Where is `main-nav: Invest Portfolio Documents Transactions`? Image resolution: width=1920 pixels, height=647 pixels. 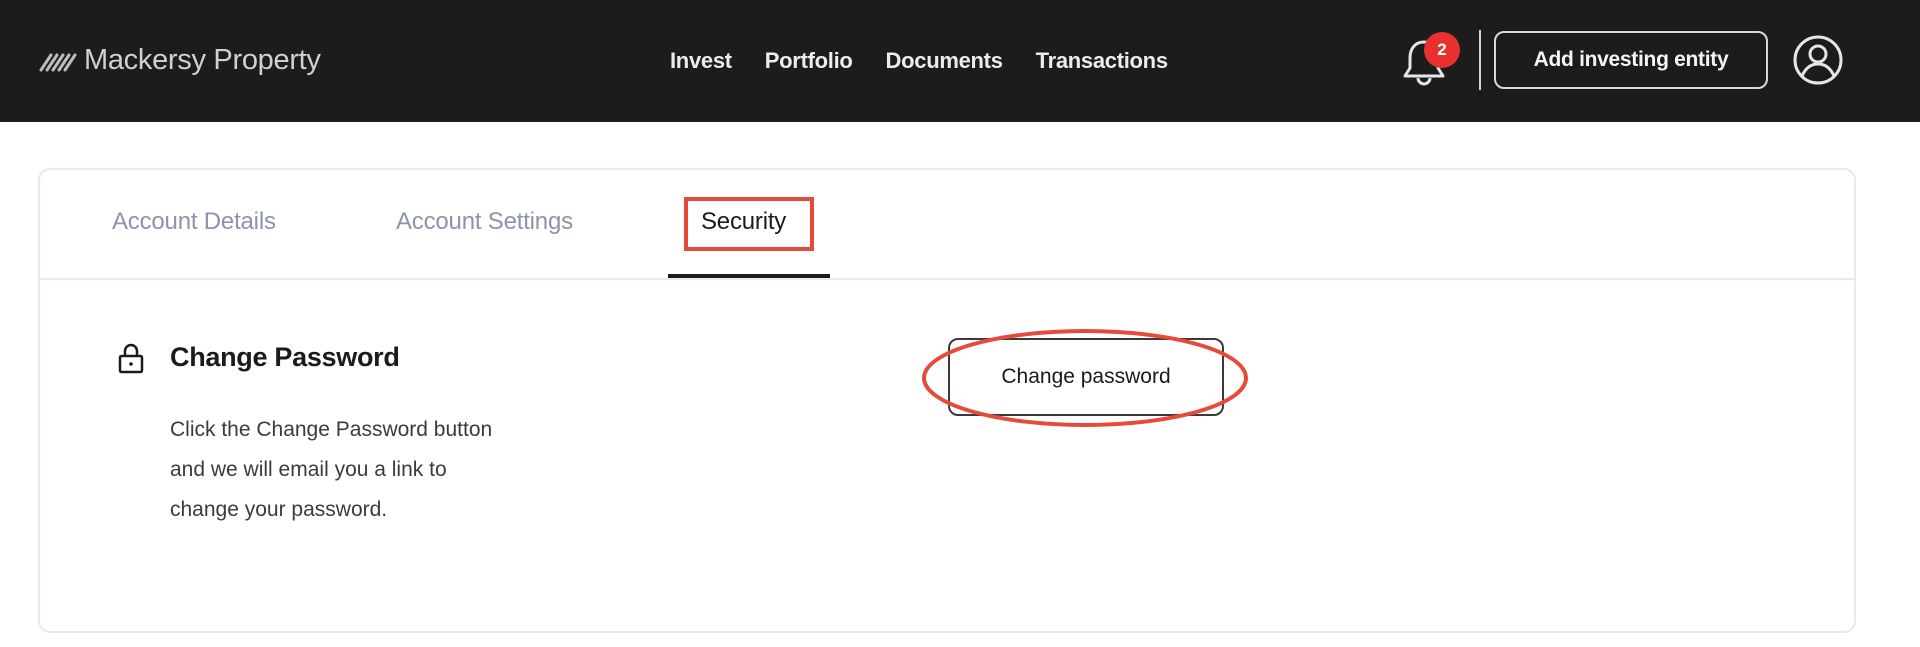 main-nav: Invest Portfolio Documents Transactions is located at coordinates (919, 61).